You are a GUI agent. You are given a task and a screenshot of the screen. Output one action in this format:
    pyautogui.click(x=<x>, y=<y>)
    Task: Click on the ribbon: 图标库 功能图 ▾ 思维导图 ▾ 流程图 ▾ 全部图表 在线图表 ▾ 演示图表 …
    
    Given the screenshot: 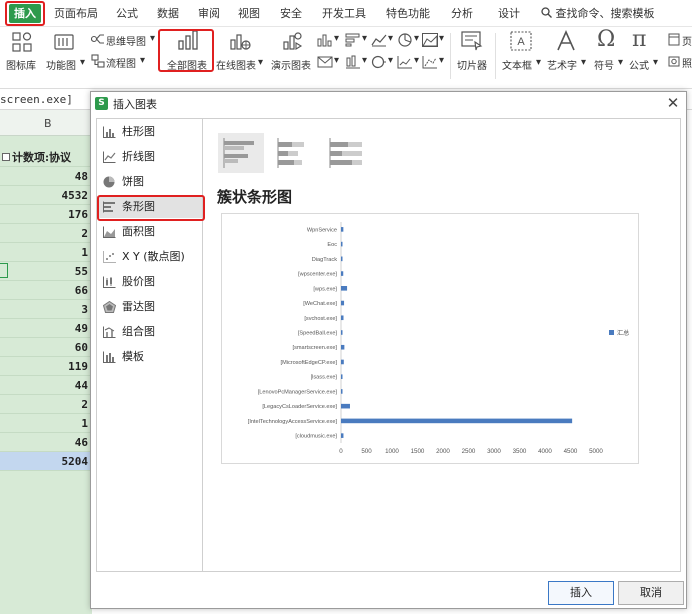 What is the action you would take?
    pyautogui.click(x=346, y=58)
    